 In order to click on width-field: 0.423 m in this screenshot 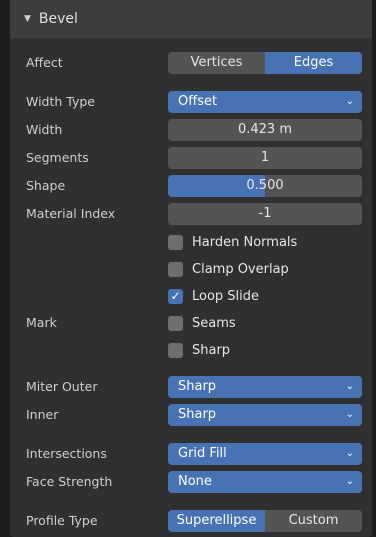, I will do `click(265, 130)`.